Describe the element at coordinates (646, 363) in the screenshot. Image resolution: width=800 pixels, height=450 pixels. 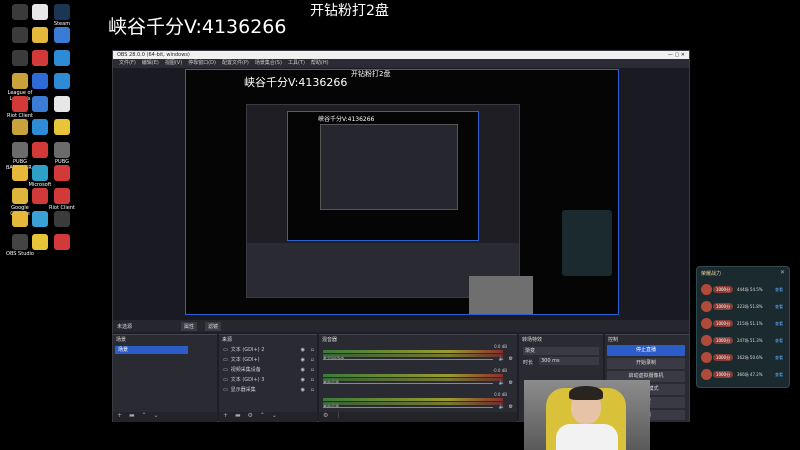
I see `start-recording-button: 开始录制` at that location.